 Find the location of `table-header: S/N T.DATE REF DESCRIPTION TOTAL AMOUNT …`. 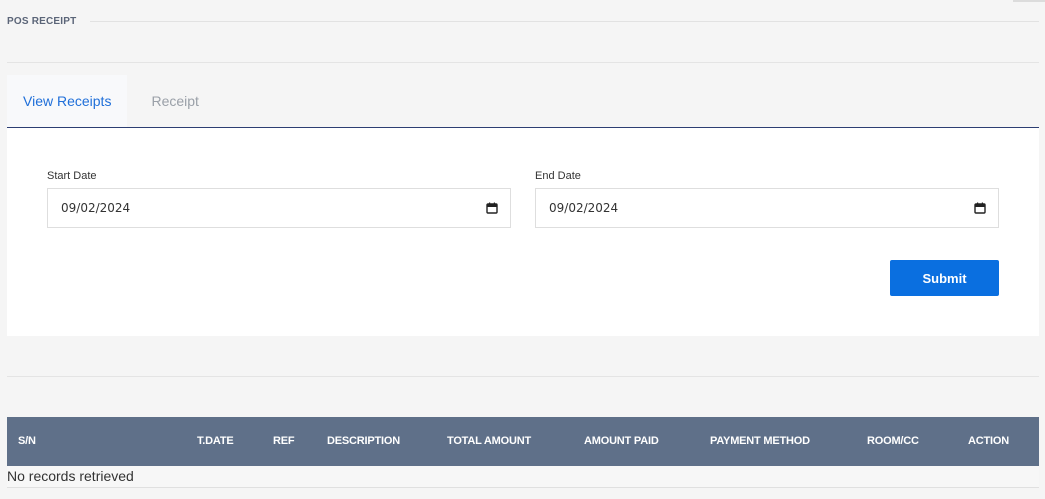

table-header: S/N T.DATE REF DESCRIPTION TOTAL AMOUNT … is located at coordinates (523, 441).